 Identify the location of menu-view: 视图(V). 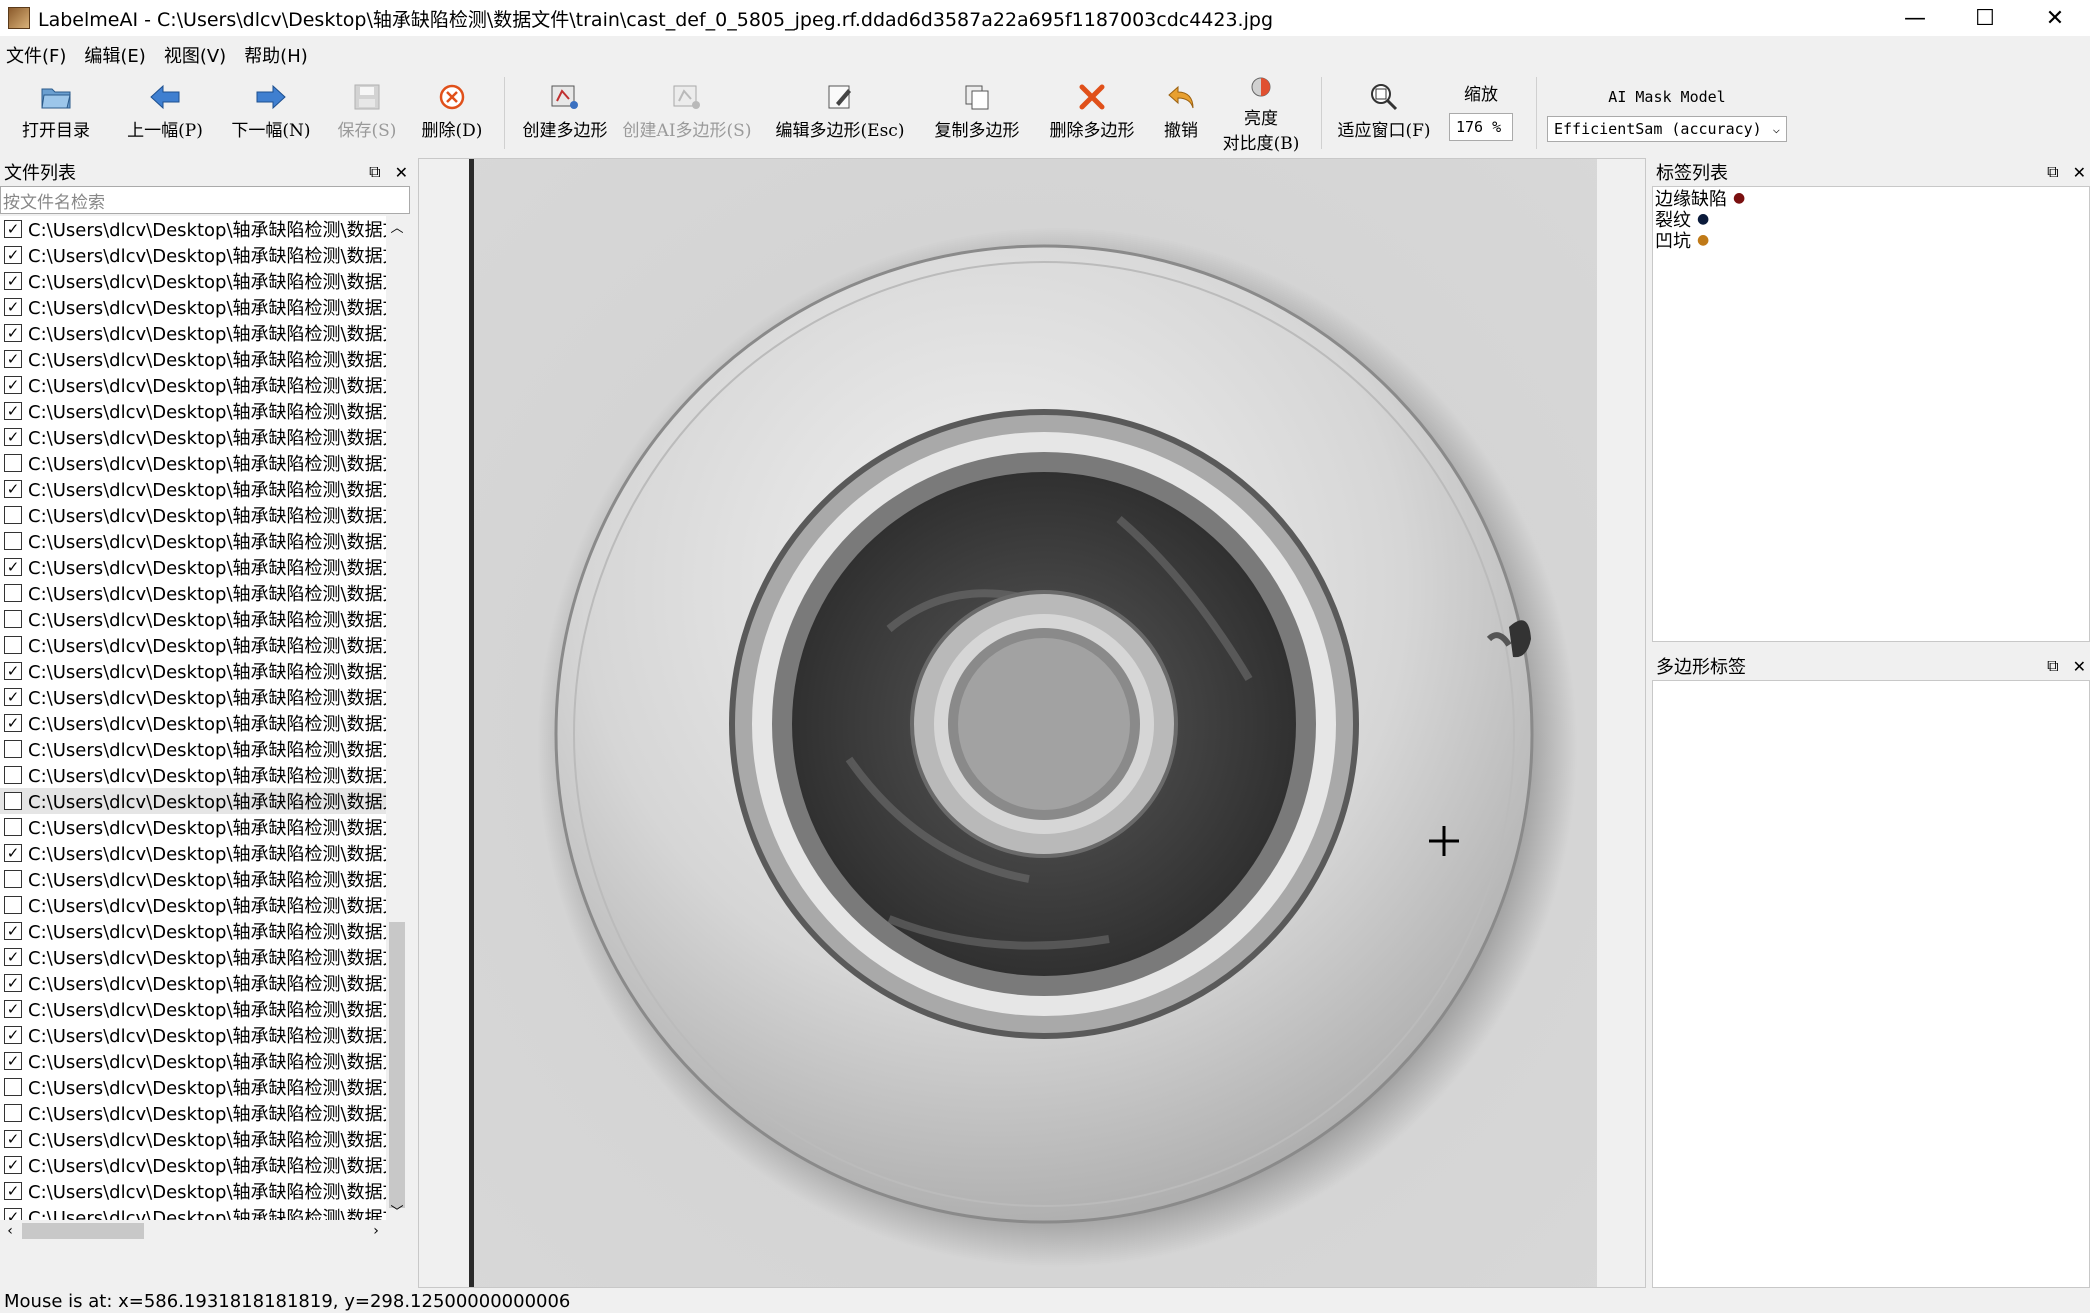
(195, 55).